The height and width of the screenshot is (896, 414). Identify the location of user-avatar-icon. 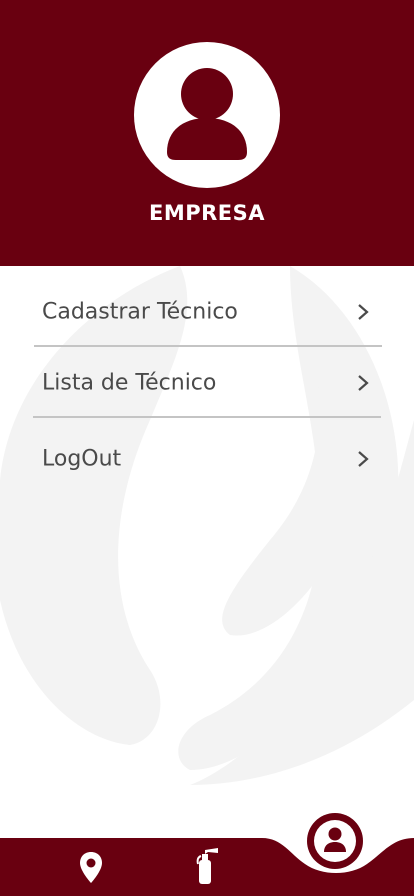
(207, 114).